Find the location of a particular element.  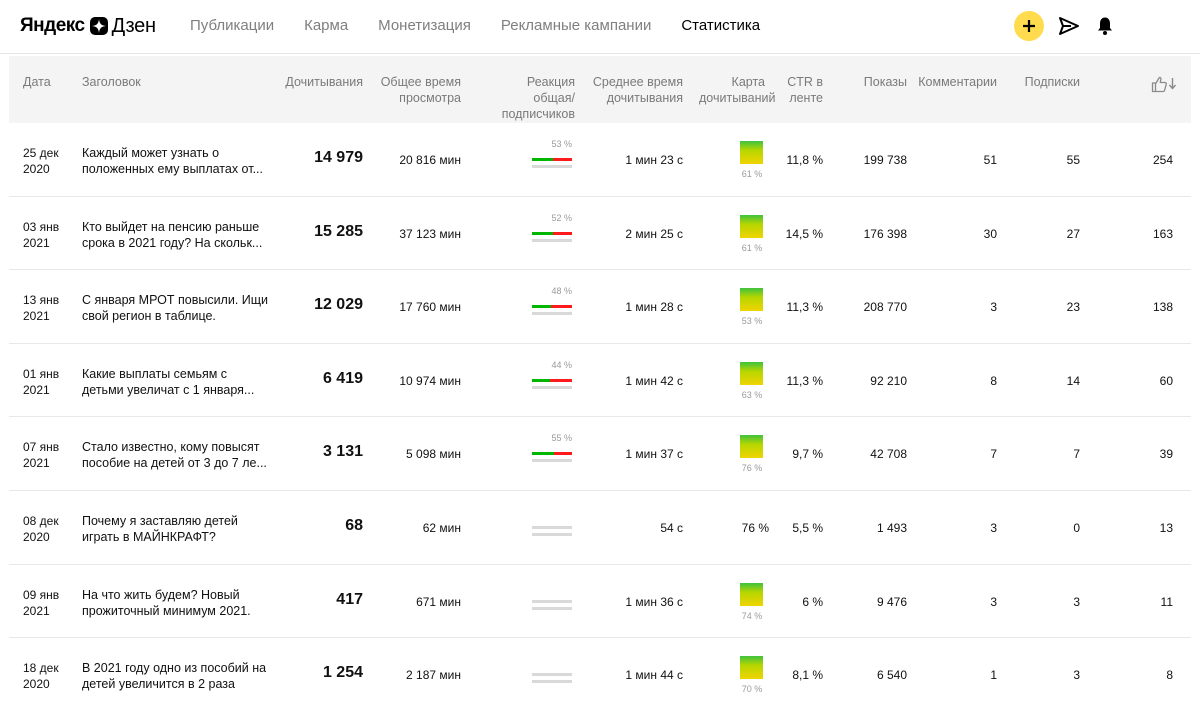

paper-plane-icon is located at coordinates (1069, 26).